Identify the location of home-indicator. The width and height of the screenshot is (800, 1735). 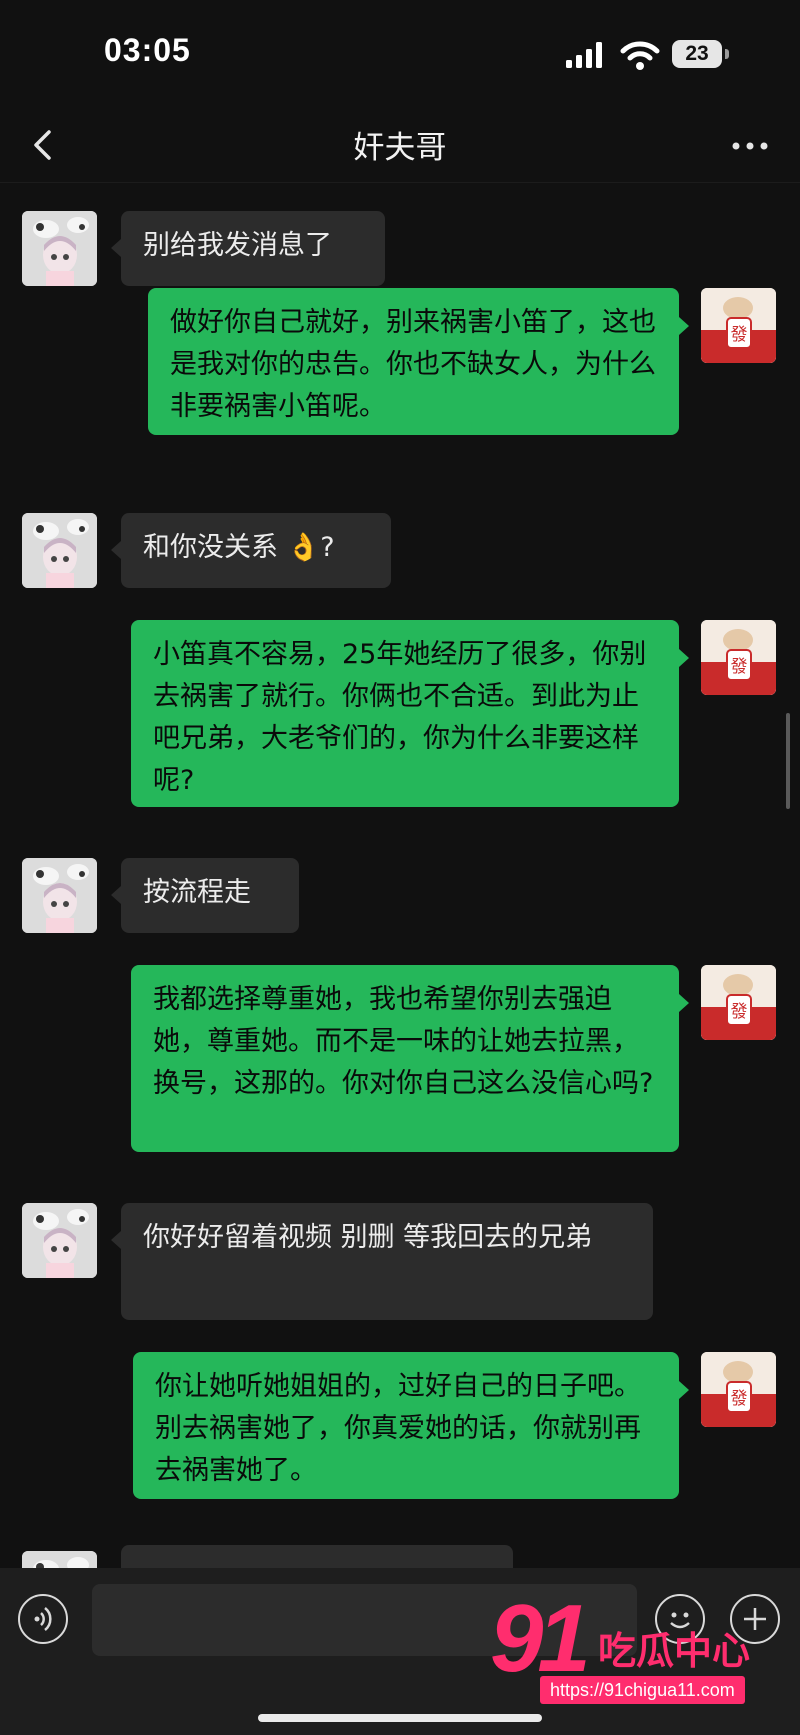
(400, 1718).